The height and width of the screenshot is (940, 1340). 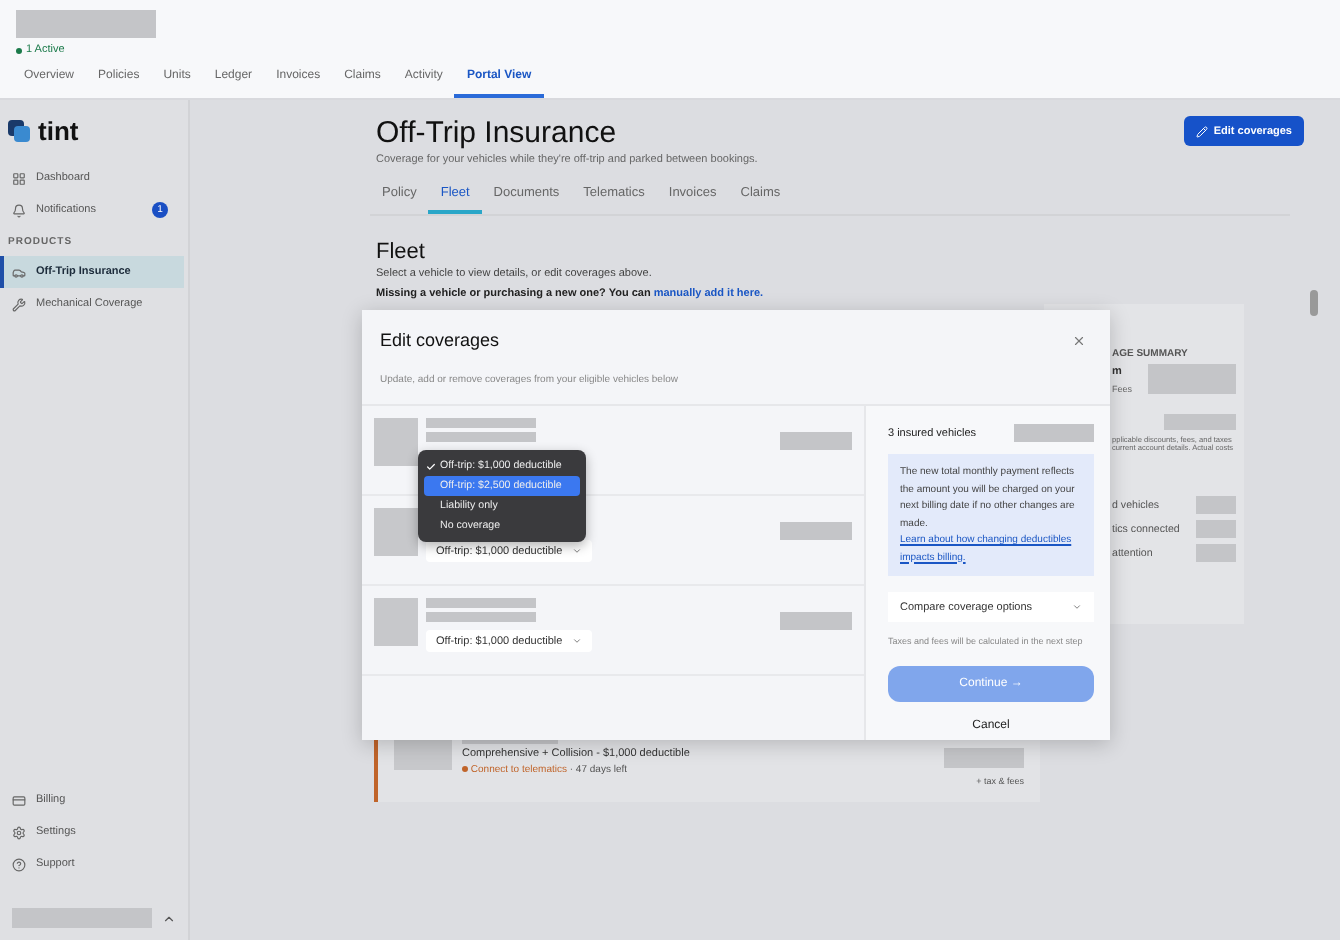 What do you see at coordinates (497, 134) in the screenshot?
I see `page-title: Off-Trip Insurance` at bounding box center [497, 134].